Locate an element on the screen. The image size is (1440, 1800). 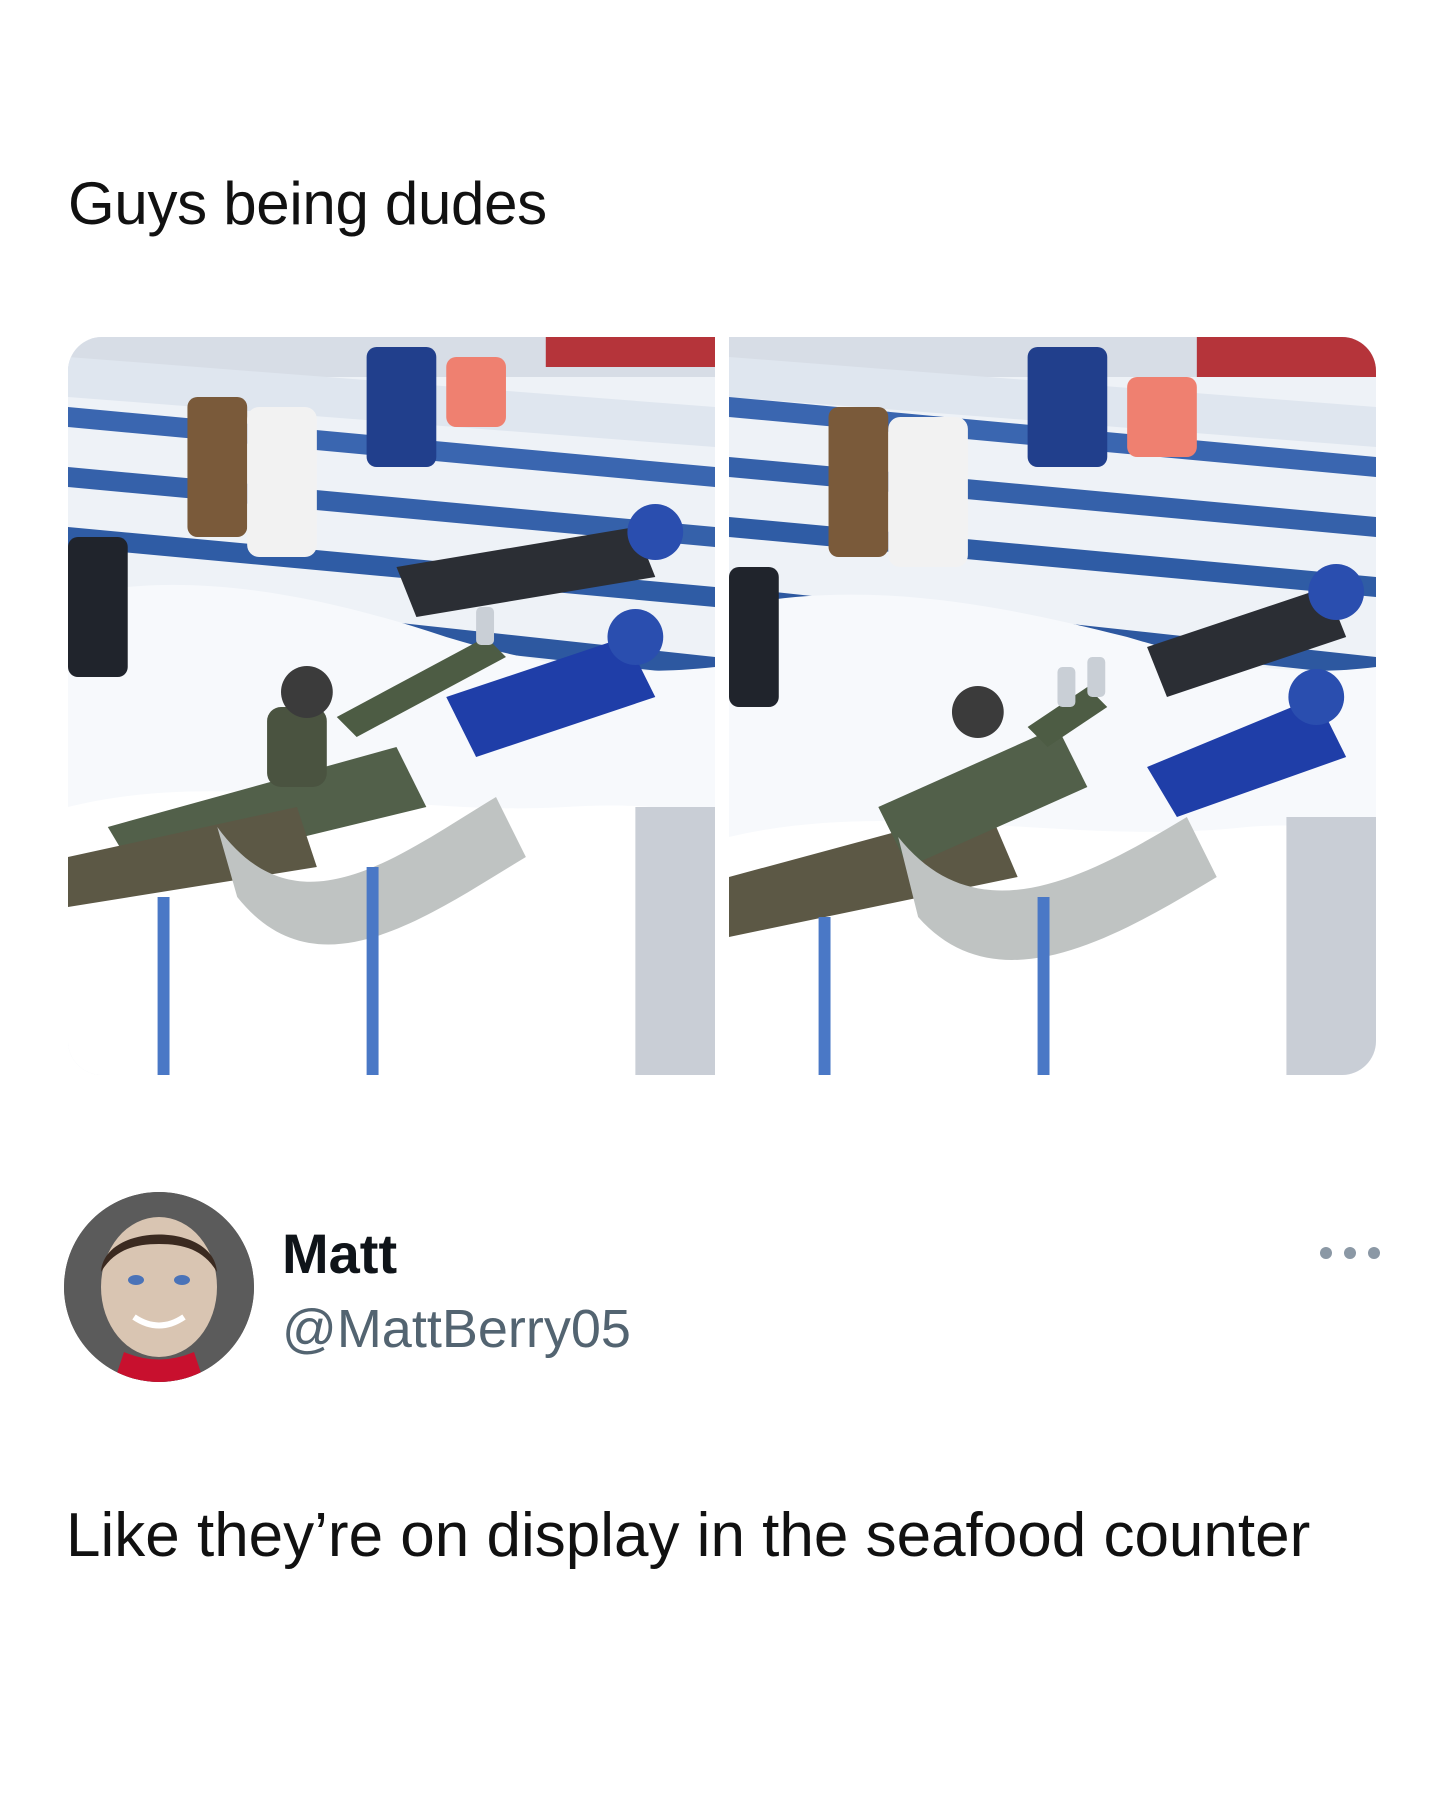
avatar is located at coordinates (159, 1287).